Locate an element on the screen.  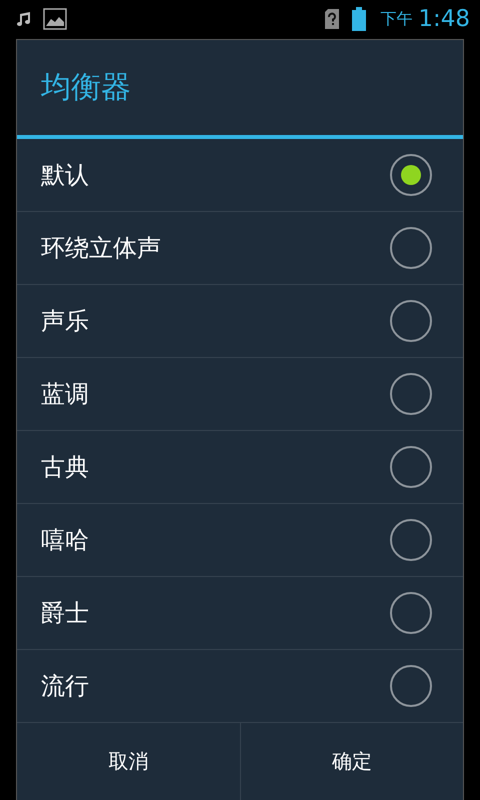
option-row: 古典 is located at coordinates (240, 467).